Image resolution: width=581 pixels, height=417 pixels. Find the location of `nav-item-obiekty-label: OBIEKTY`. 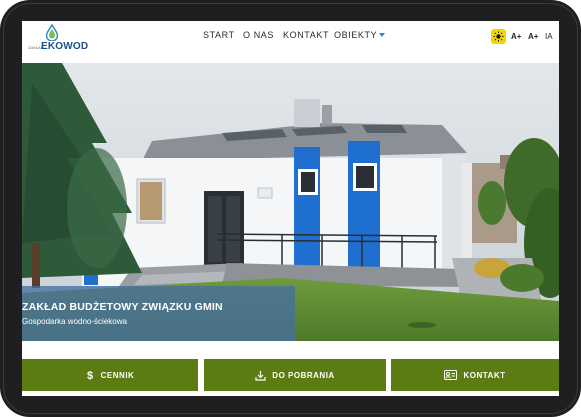

nav-item-obiekty-label: OBIEKTY is located at coordinates (356, 35).